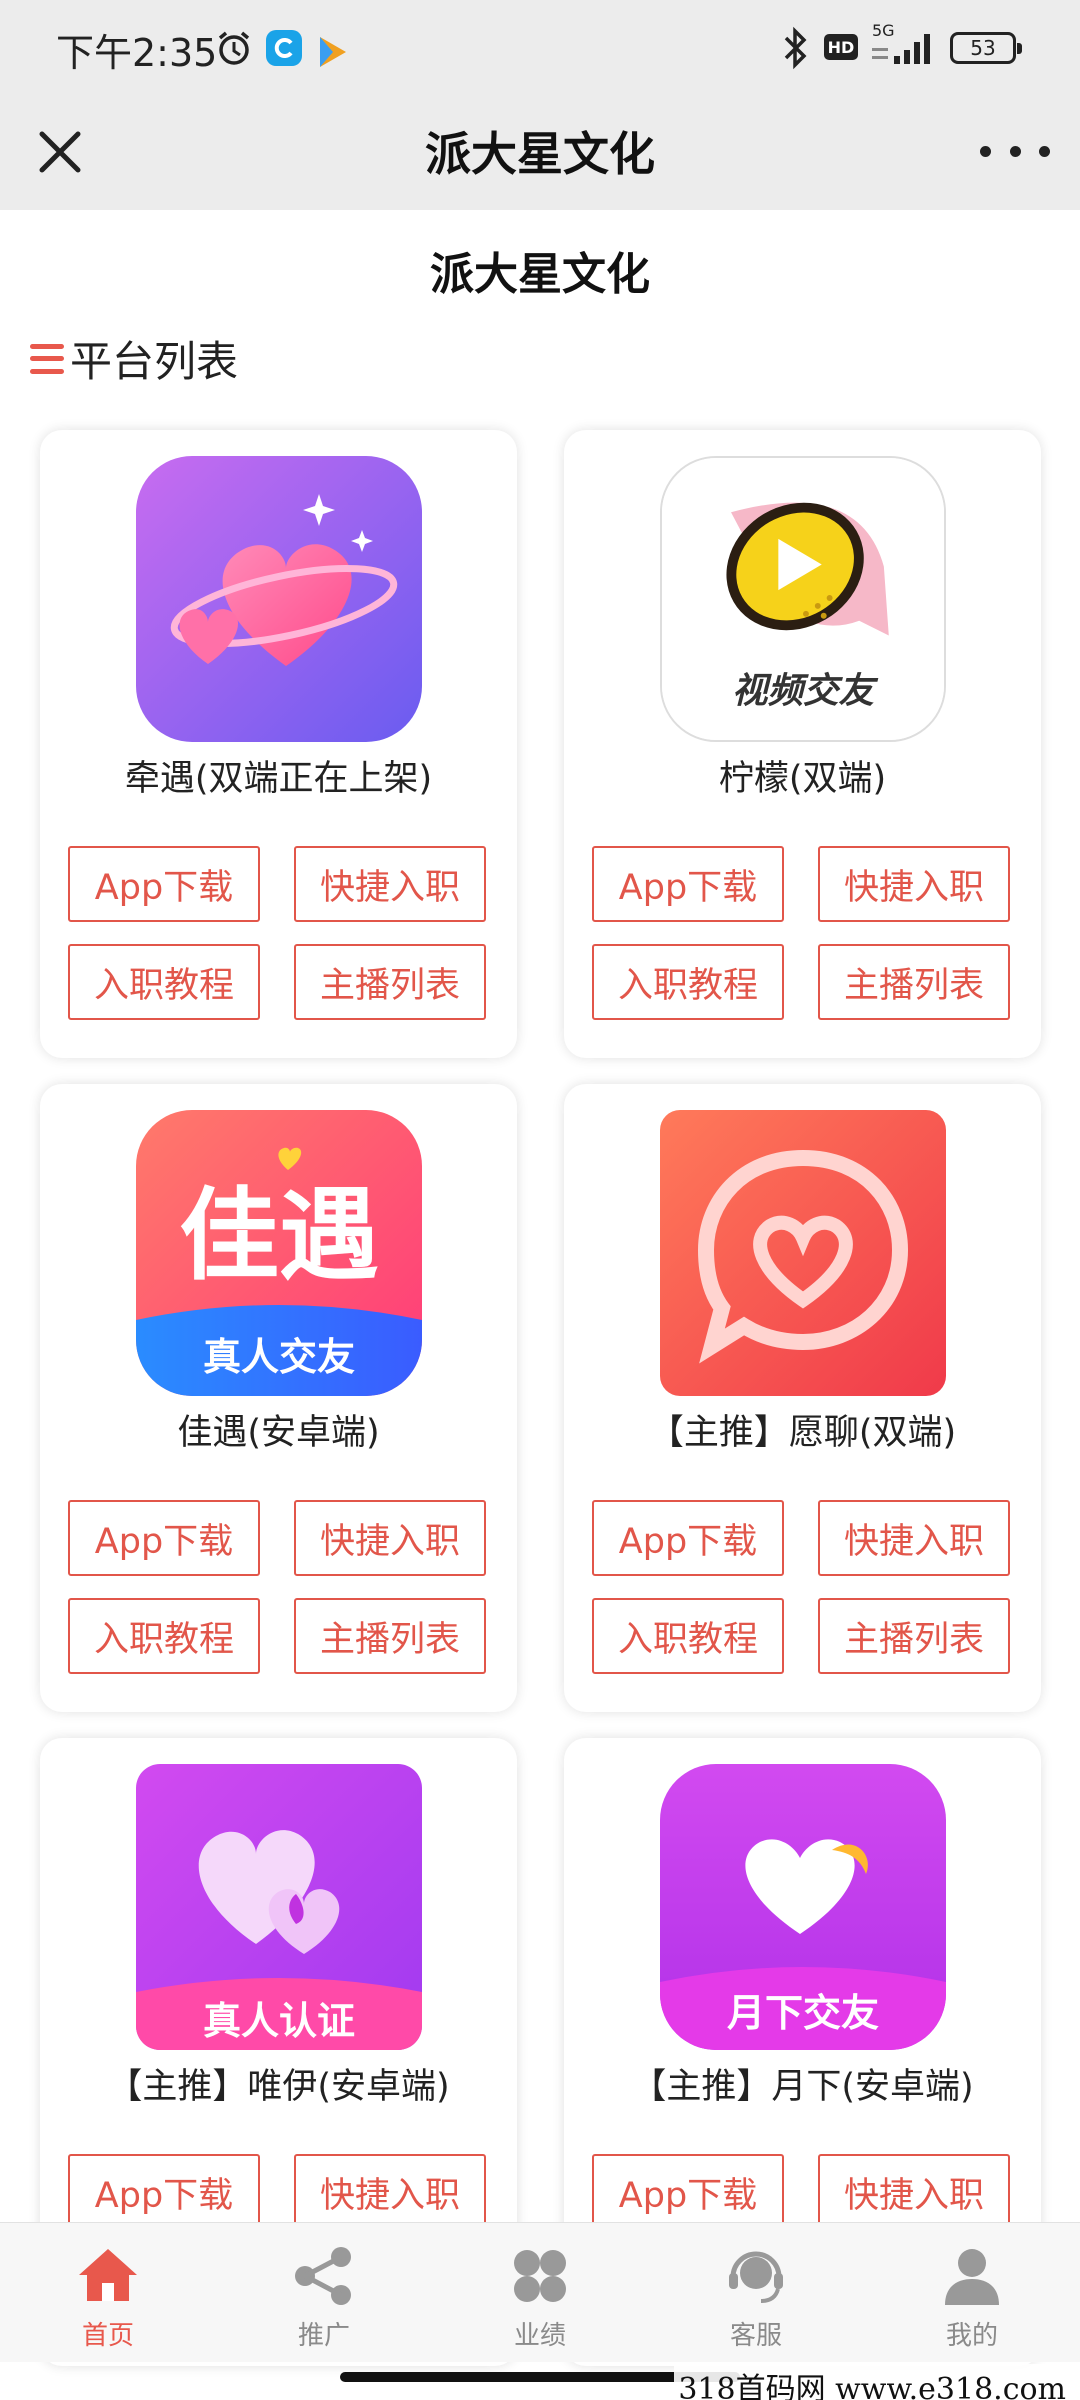 The width and height of the screenshot is (1080, 2400). Describe the element at coordinates (278, 779) in the screenshot. I see `platform-name: 牵遇(双端正在上架)` at that location.